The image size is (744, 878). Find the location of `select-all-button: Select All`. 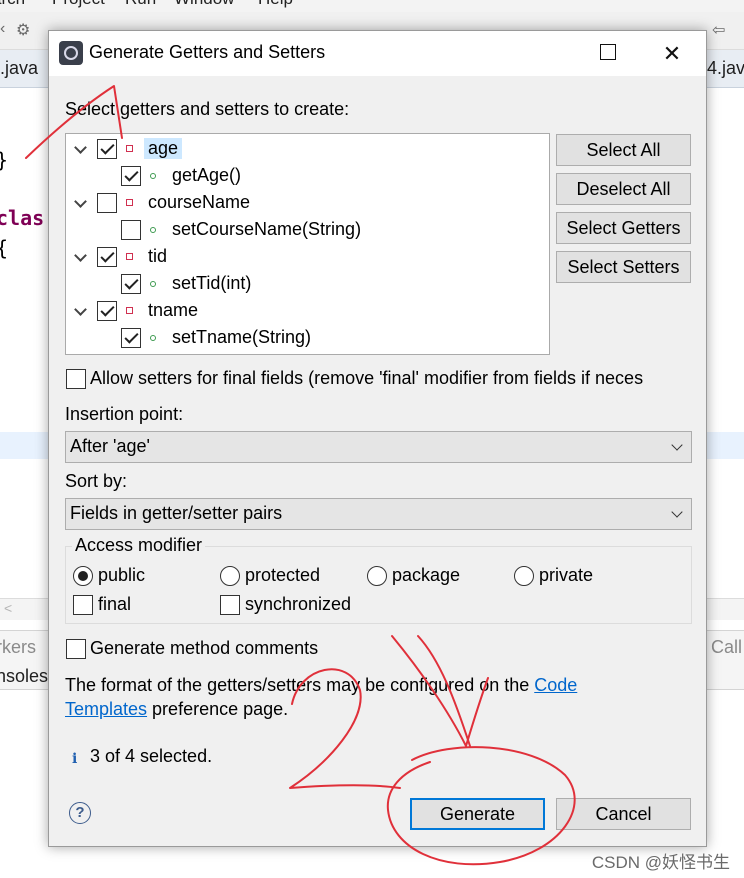

select-all-button: Select All is located at coordinates (623, 150).